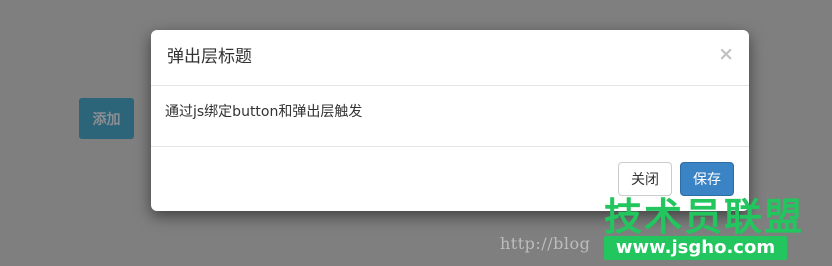 Image resolution: width=832 pixels, height=266 pixels. What do you see at coordinates (707, 179) in the screenshot?
I see `save-button: 保存` at bounding box center [707, 179].